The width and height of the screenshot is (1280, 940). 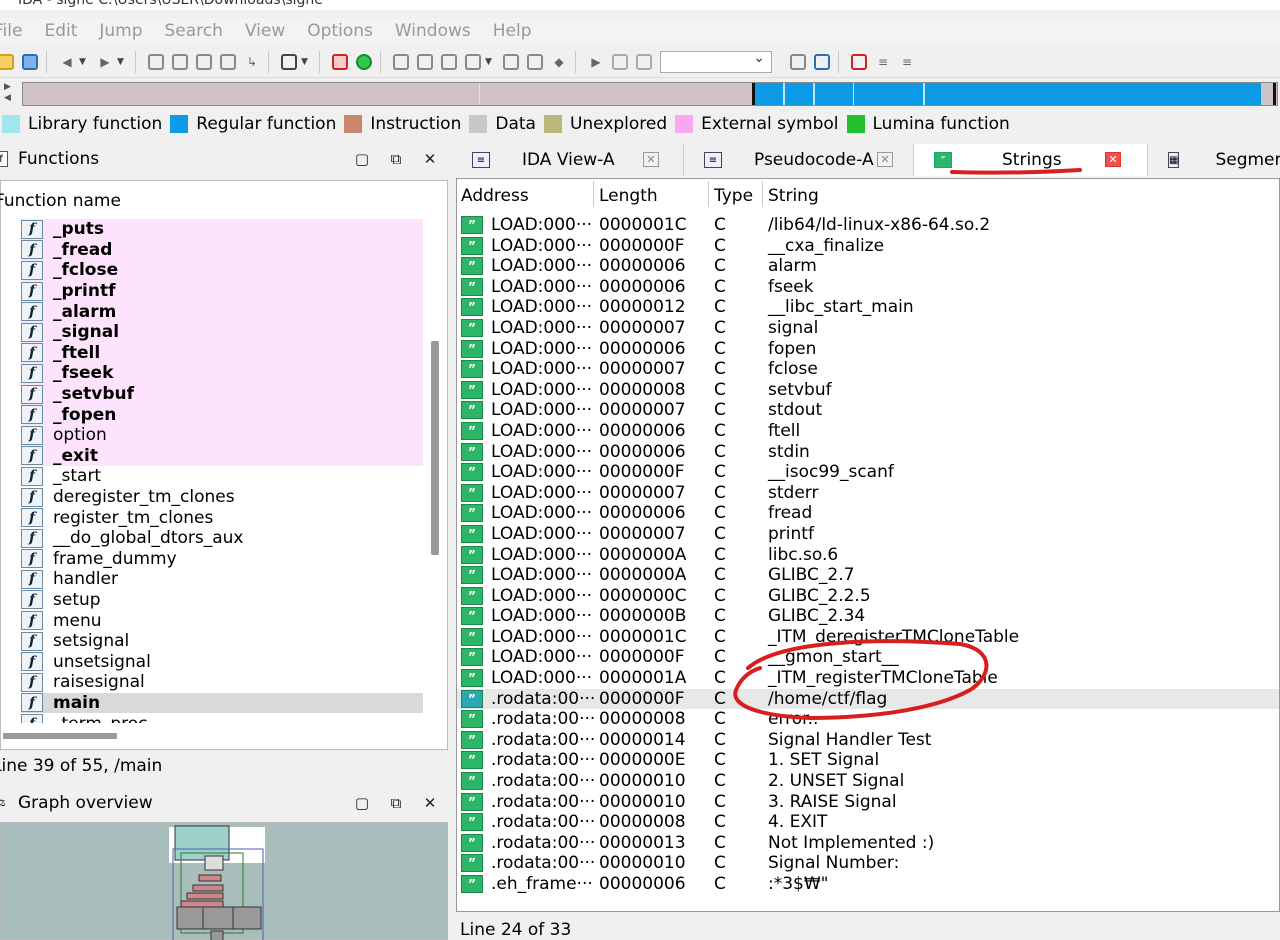 I want to click on tab-ida-view-a: ≡ IDA View-A ✕, so click(x=568, y=160).